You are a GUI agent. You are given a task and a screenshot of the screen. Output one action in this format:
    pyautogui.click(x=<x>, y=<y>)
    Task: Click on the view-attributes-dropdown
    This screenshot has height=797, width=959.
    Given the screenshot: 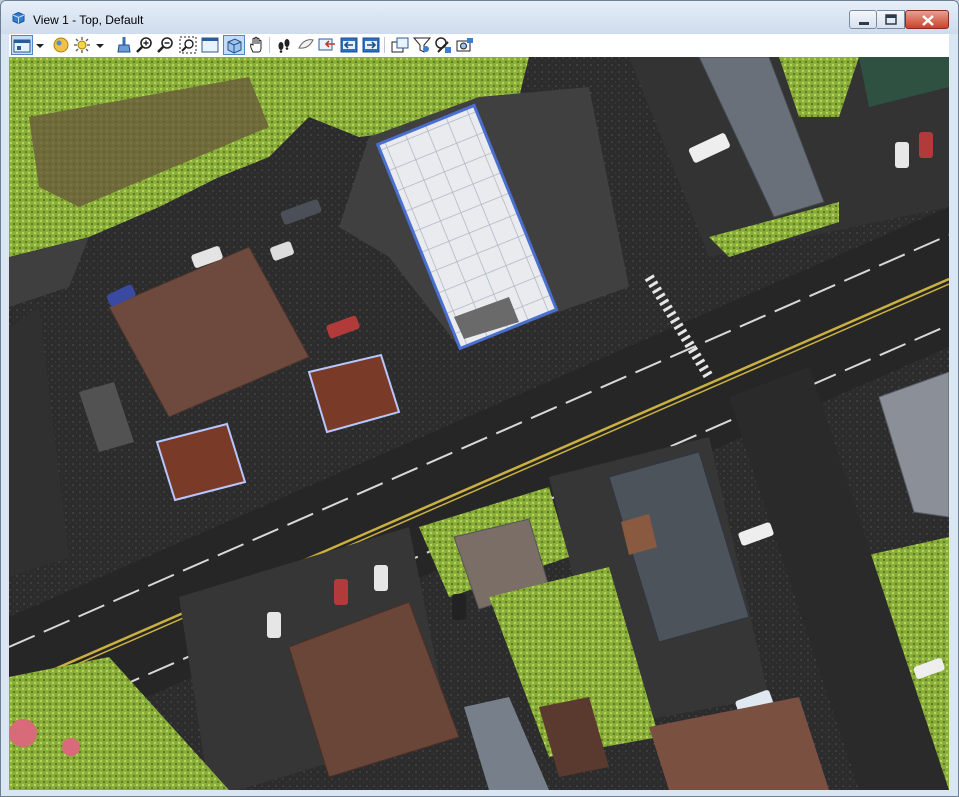 What is the action you would take?
    pyautogui.click(x=40, y=45)
    